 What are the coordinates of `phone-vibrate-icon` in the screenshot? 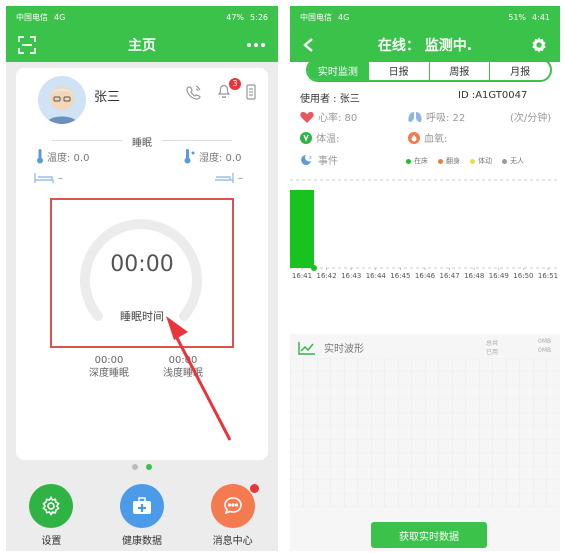 It's located at (194, 92).